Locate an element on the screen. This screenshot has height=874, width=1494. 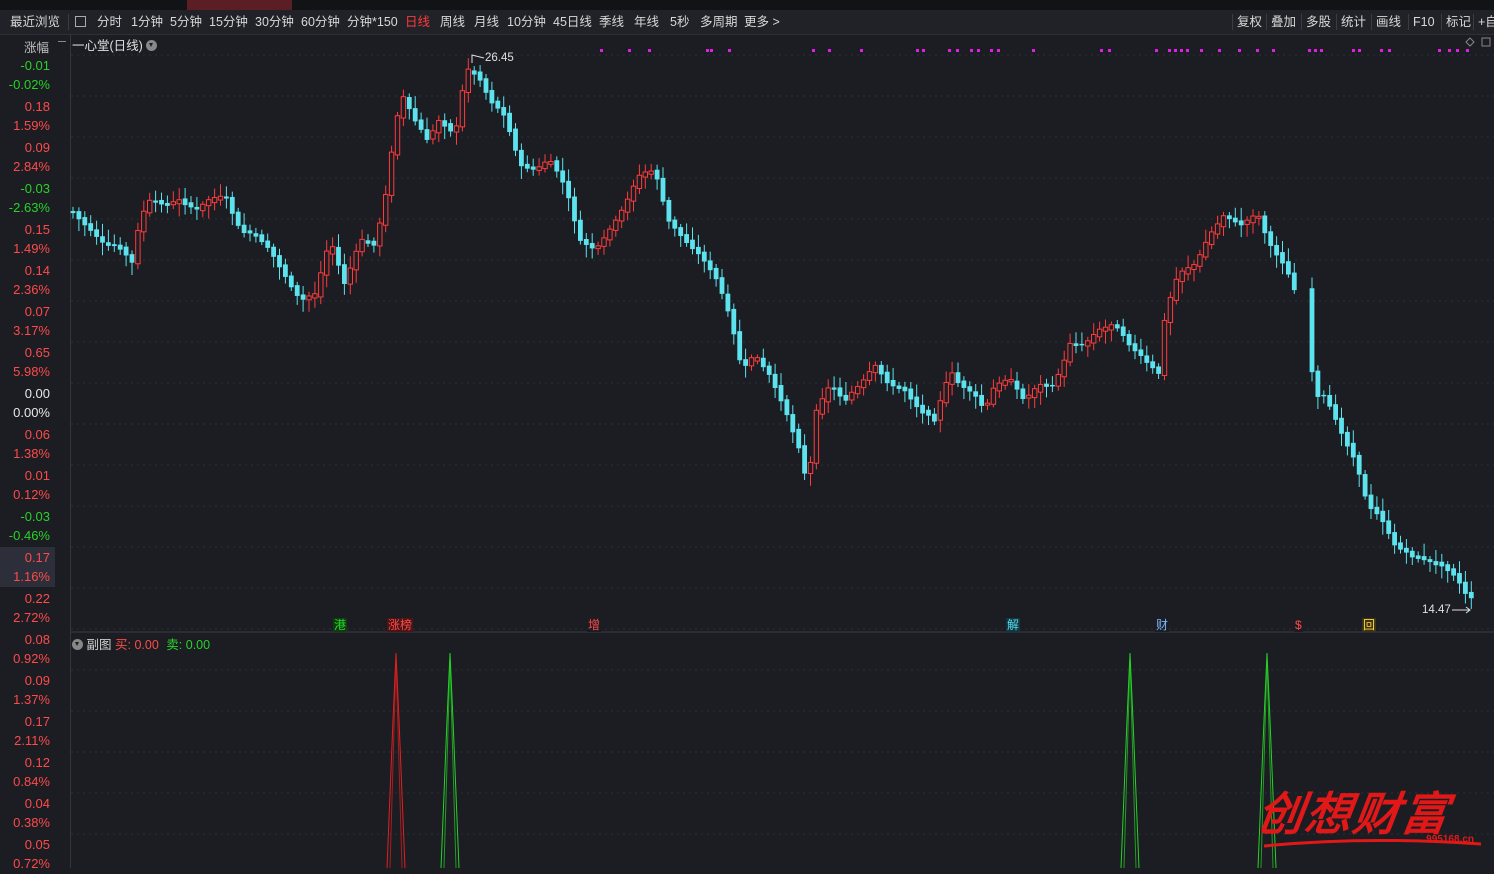
event-tag: 财 is located at coordinates (1162, 625).